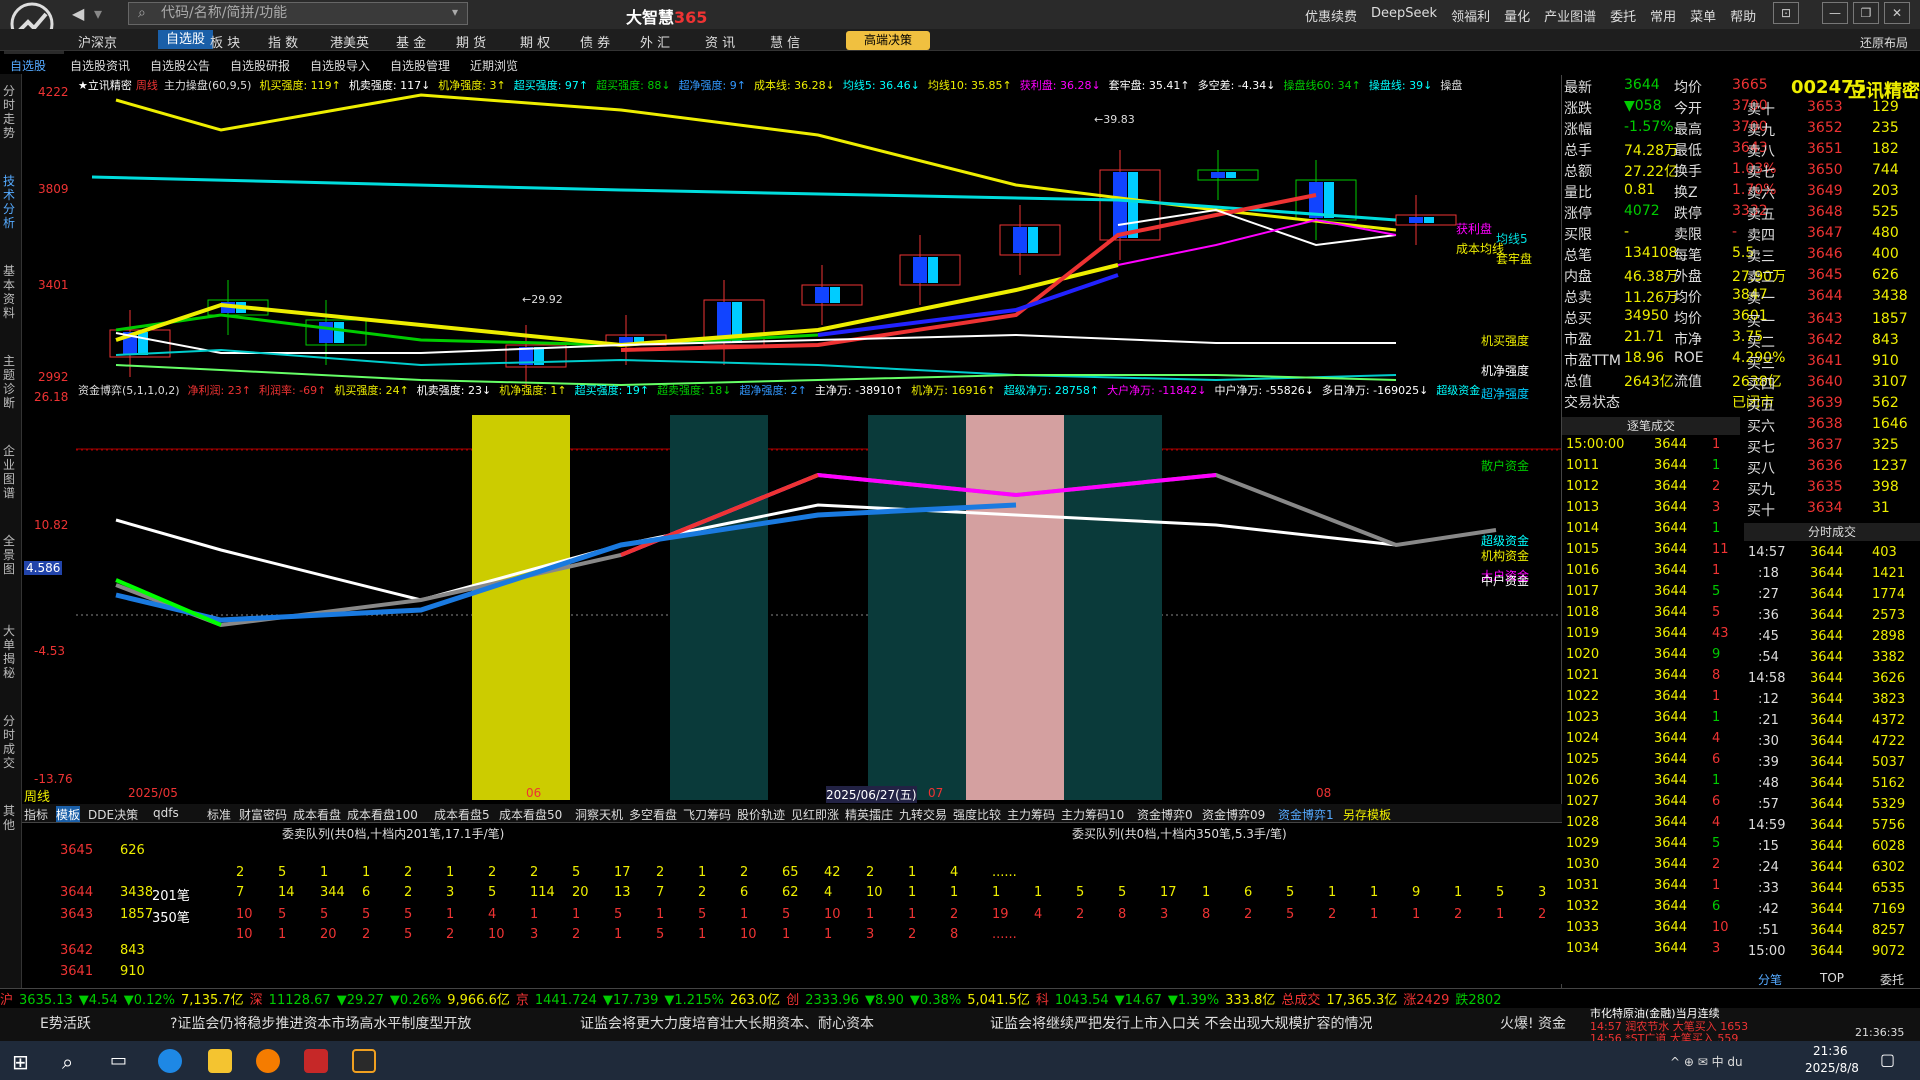 Image resolution: width=1920 pixels, height=1080 pixels. I want to click on dazhihui-taskbar-icon, so click(364, 1061).